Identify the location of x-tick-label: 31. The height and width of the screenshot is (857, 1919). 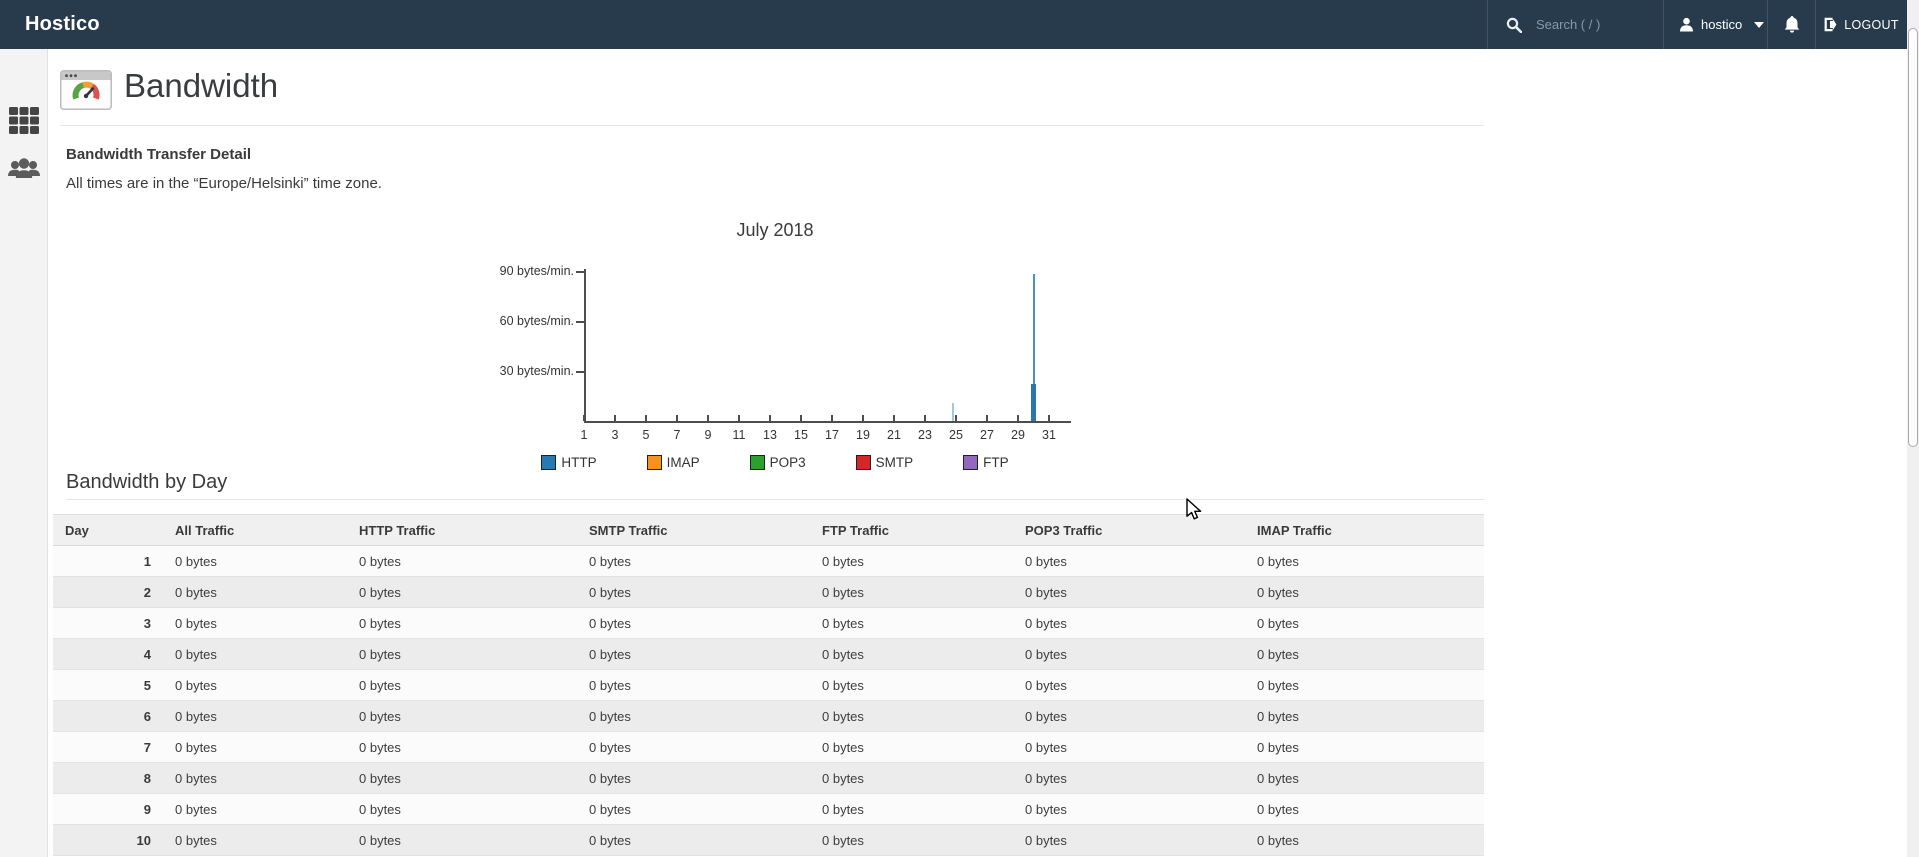
(1049, 435).